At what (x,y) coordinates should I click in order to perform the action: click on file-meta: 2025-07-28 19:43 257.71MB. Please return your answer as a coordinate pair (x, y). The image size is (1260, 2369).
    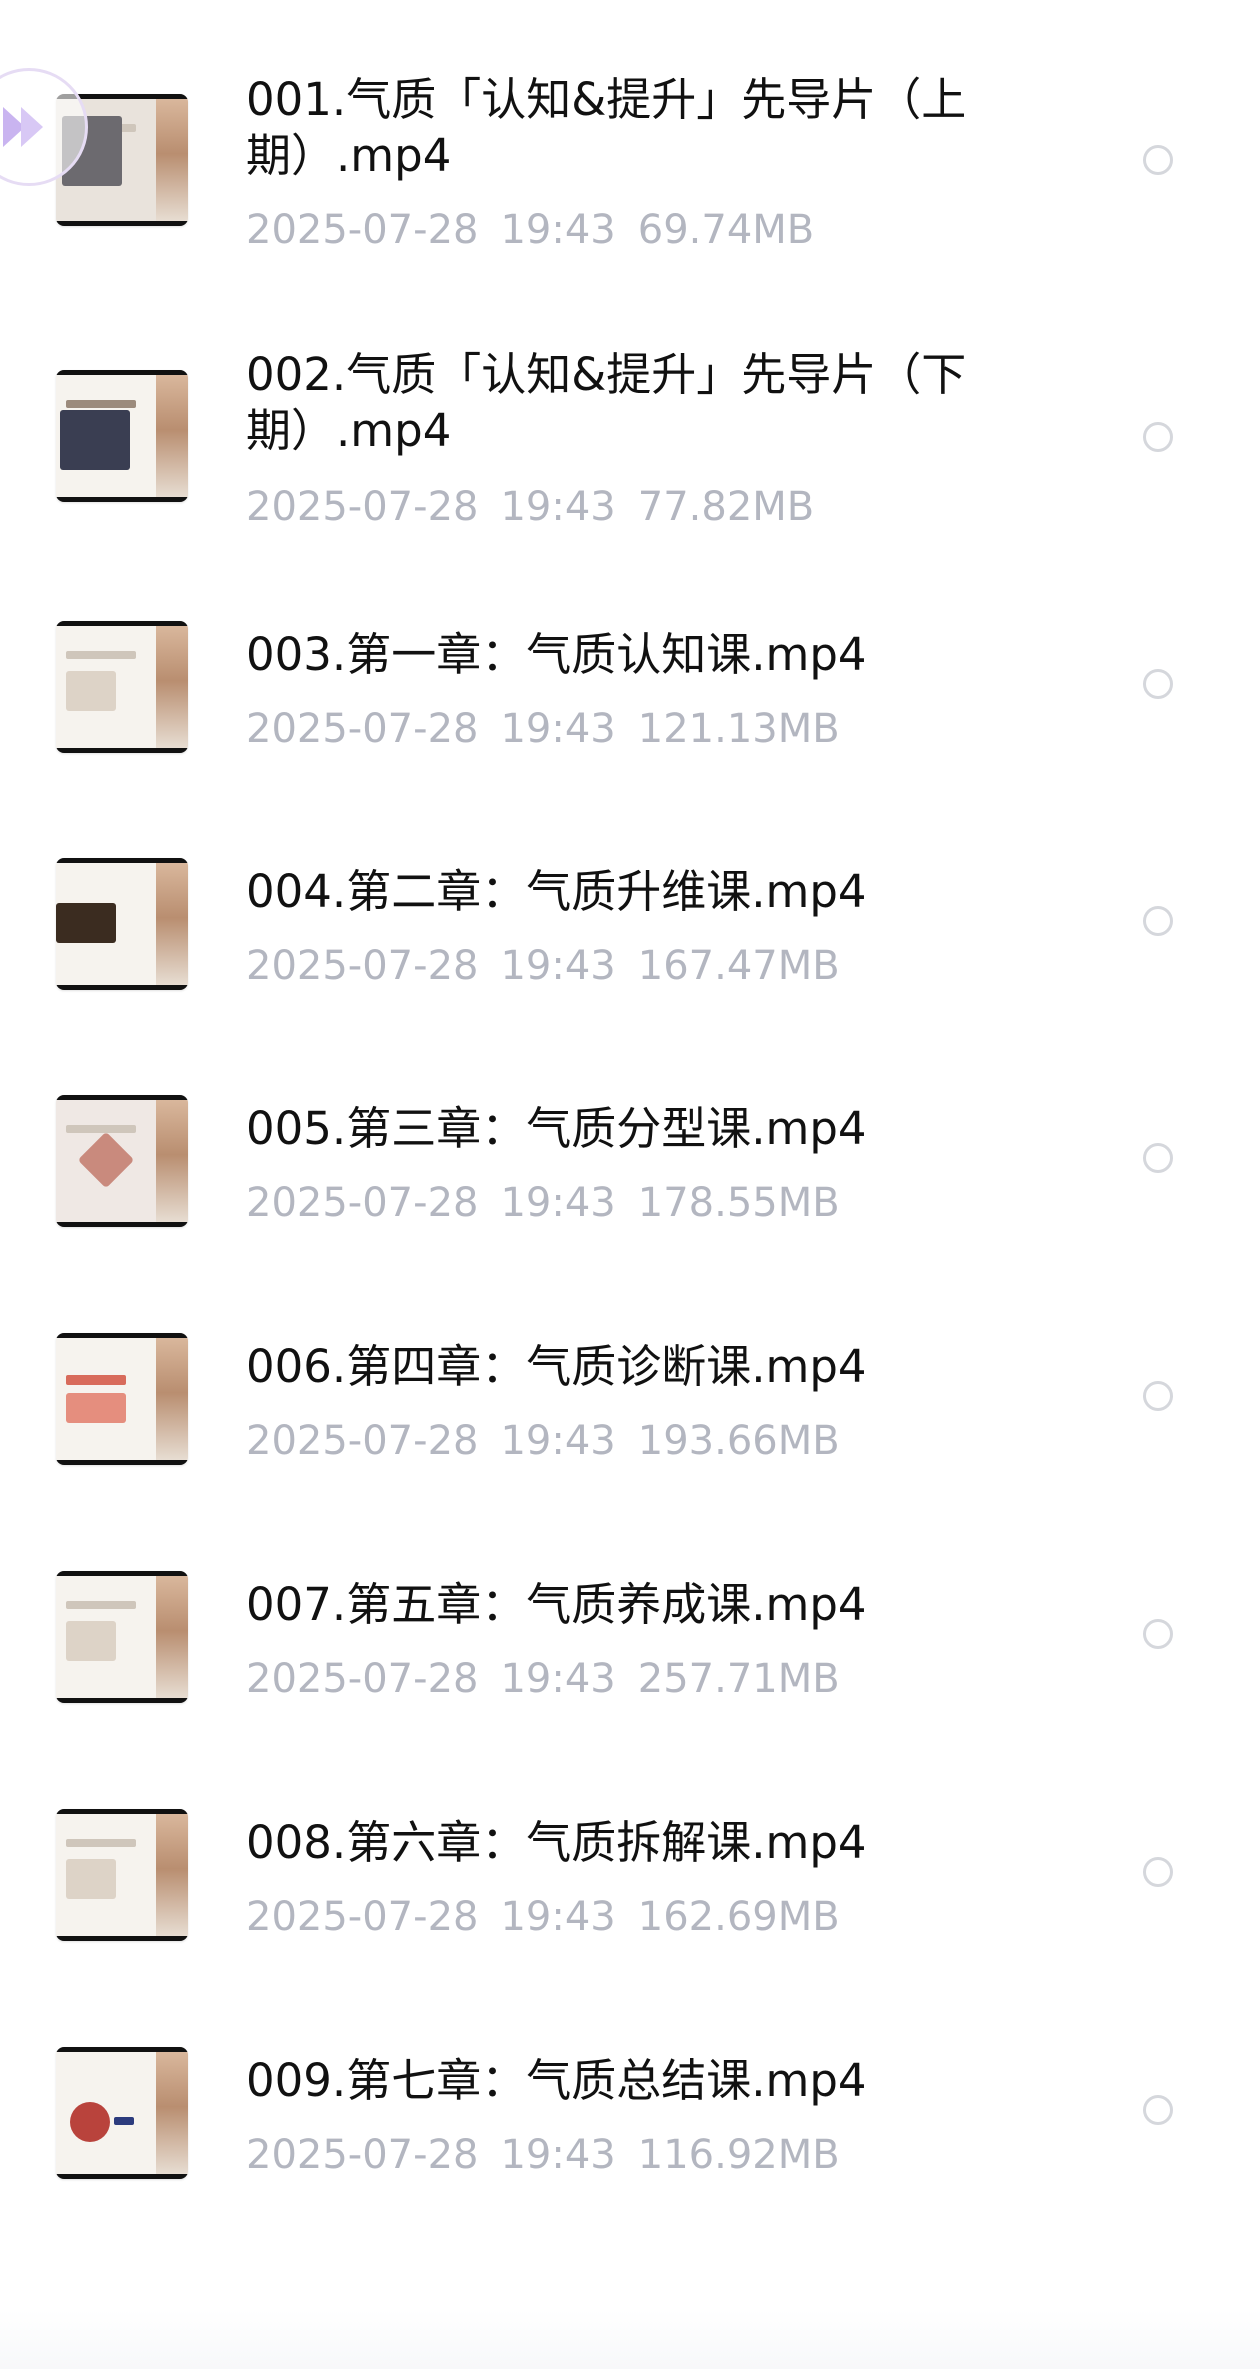
    Looking at the image, I should click on (554, 1679).